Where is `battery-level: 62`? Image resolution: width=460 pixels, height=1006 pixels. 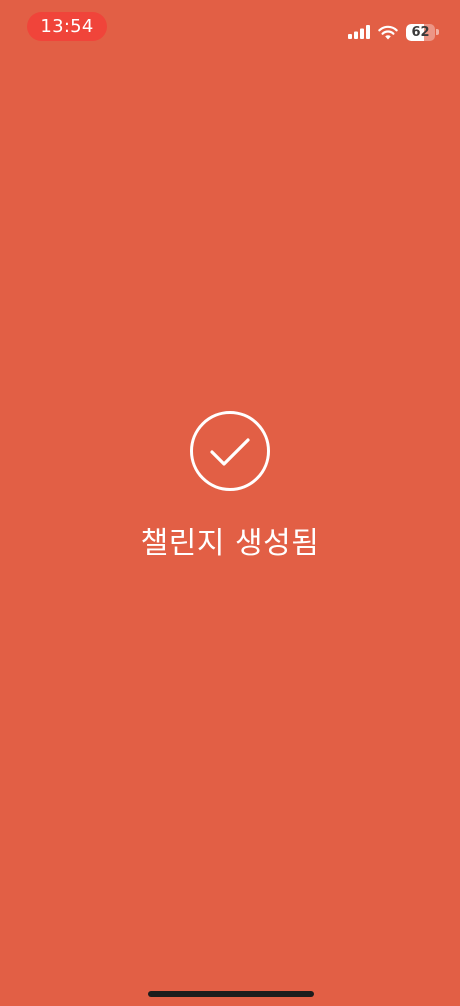 battery-level: 62 is located at coordinates (420, 32).